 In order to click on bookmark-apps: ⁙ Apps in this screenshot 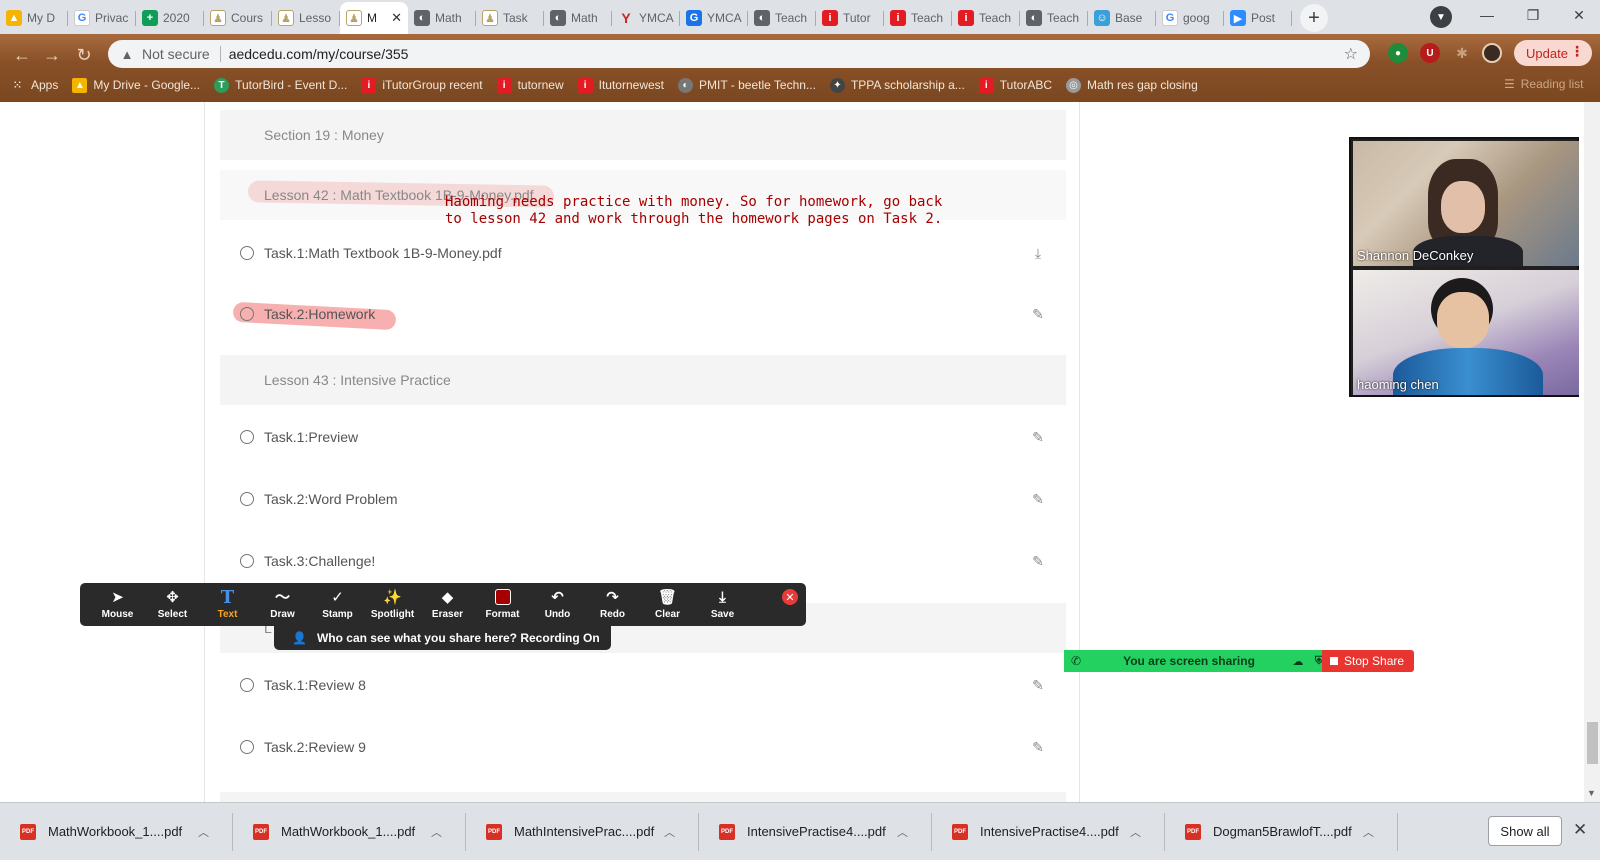, I will do `click(34, 85)`.